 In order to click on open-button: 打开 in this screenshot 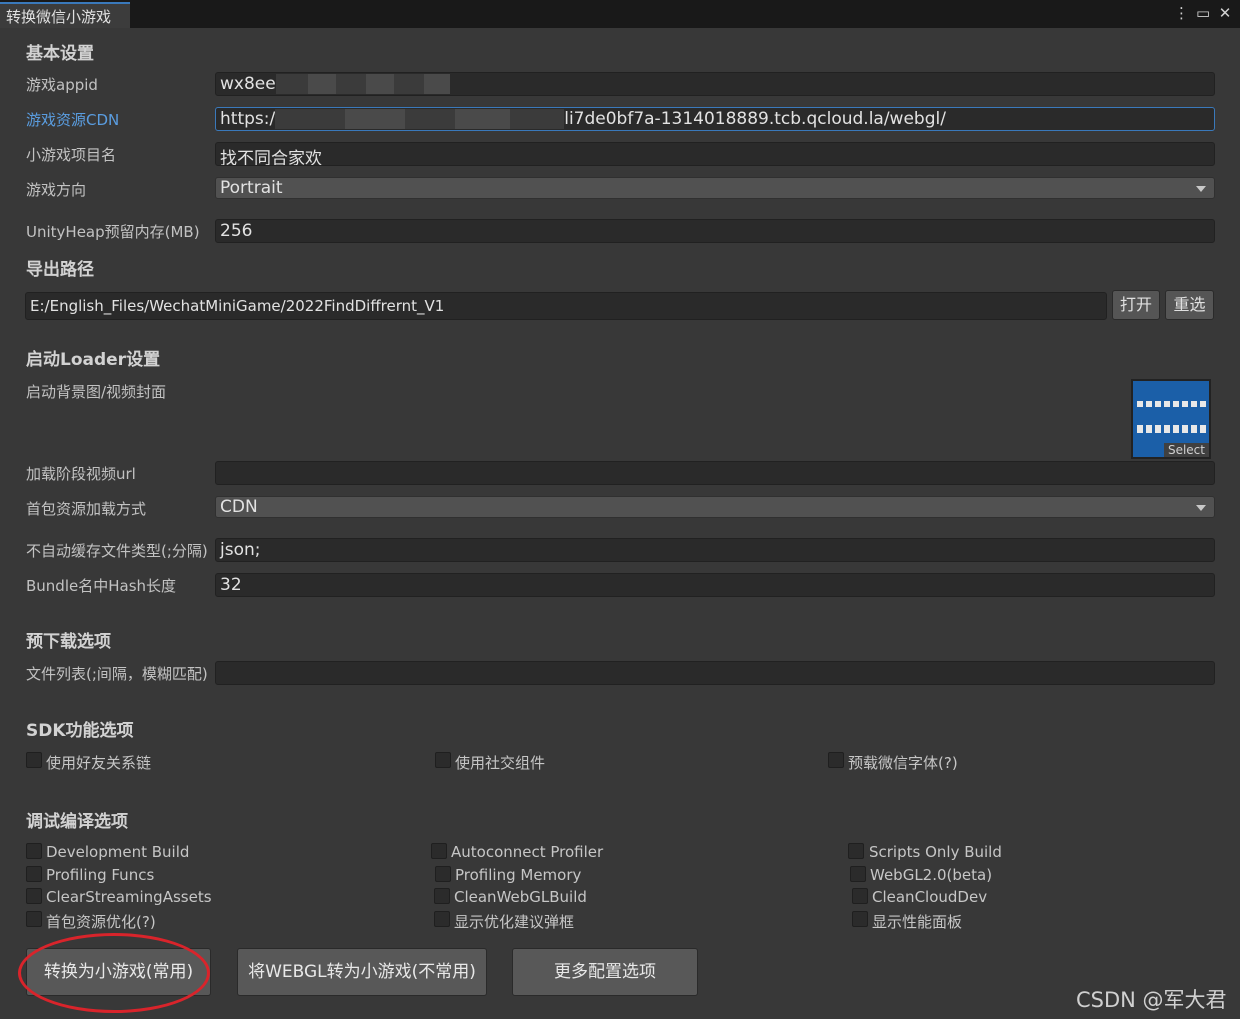, I will do `click(1136, 305)`.